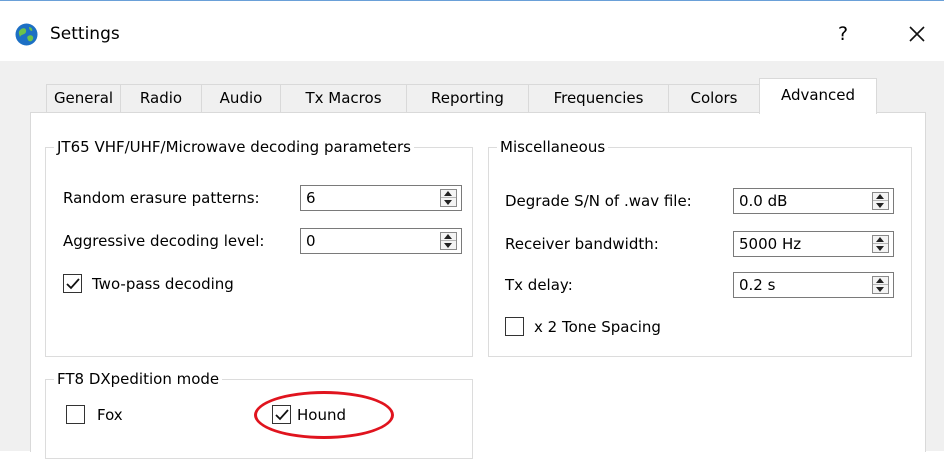 The height and width of the screenshot is (459, 944). Describe the element at coordinates (324, 415) in the screenshot. I see `hound-highlight-ellipse` at that location.